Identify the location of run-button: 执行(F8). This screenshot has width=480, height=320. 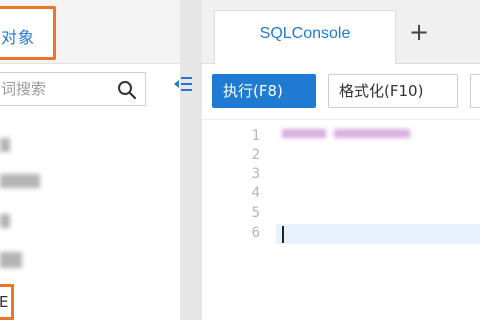
(264, 91).